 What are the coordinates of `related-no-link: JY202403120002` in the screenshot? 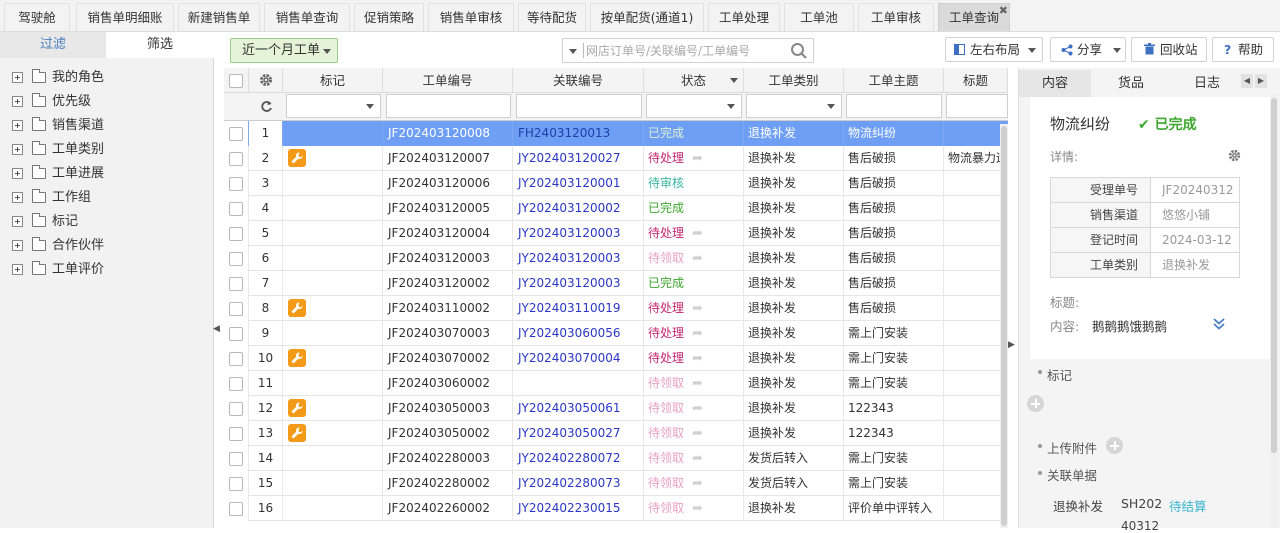 It's located at (578, 208).